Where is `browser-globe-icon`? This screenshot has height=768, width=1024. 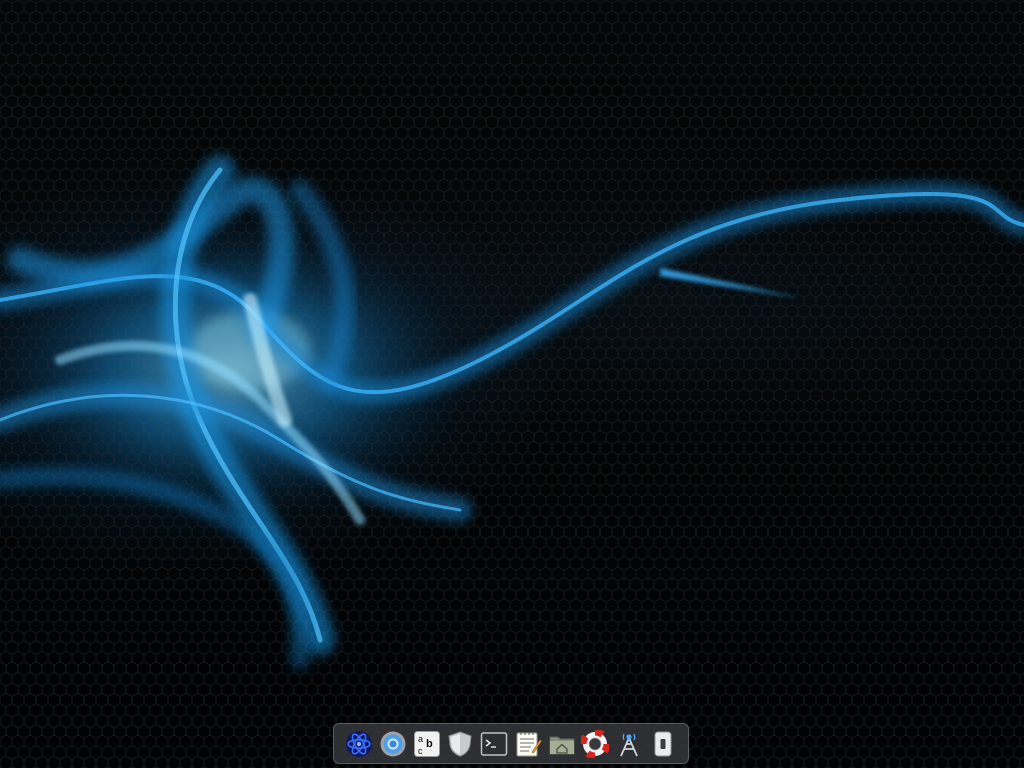
browser-globe-icon is located at coordinates (393, 744).